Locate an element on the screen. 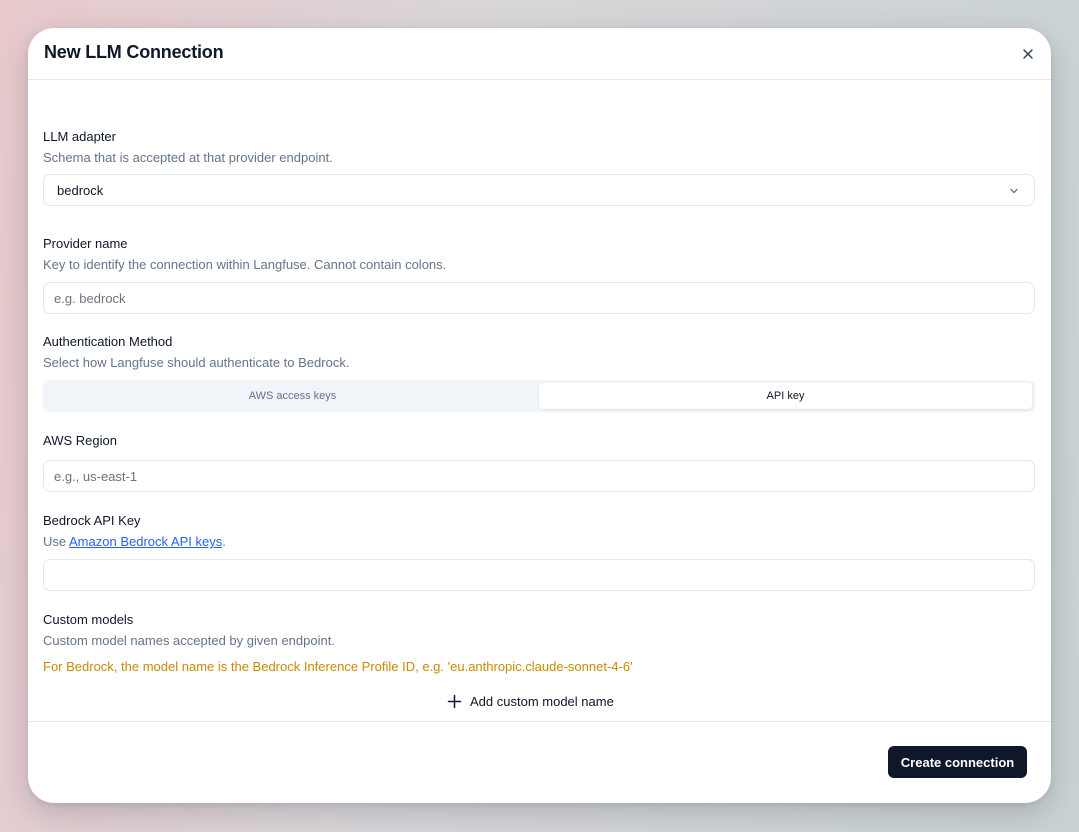 The height and width of the screenshot is (832, 1079). chevron-down-icon is located at coordinates (1014, 191).